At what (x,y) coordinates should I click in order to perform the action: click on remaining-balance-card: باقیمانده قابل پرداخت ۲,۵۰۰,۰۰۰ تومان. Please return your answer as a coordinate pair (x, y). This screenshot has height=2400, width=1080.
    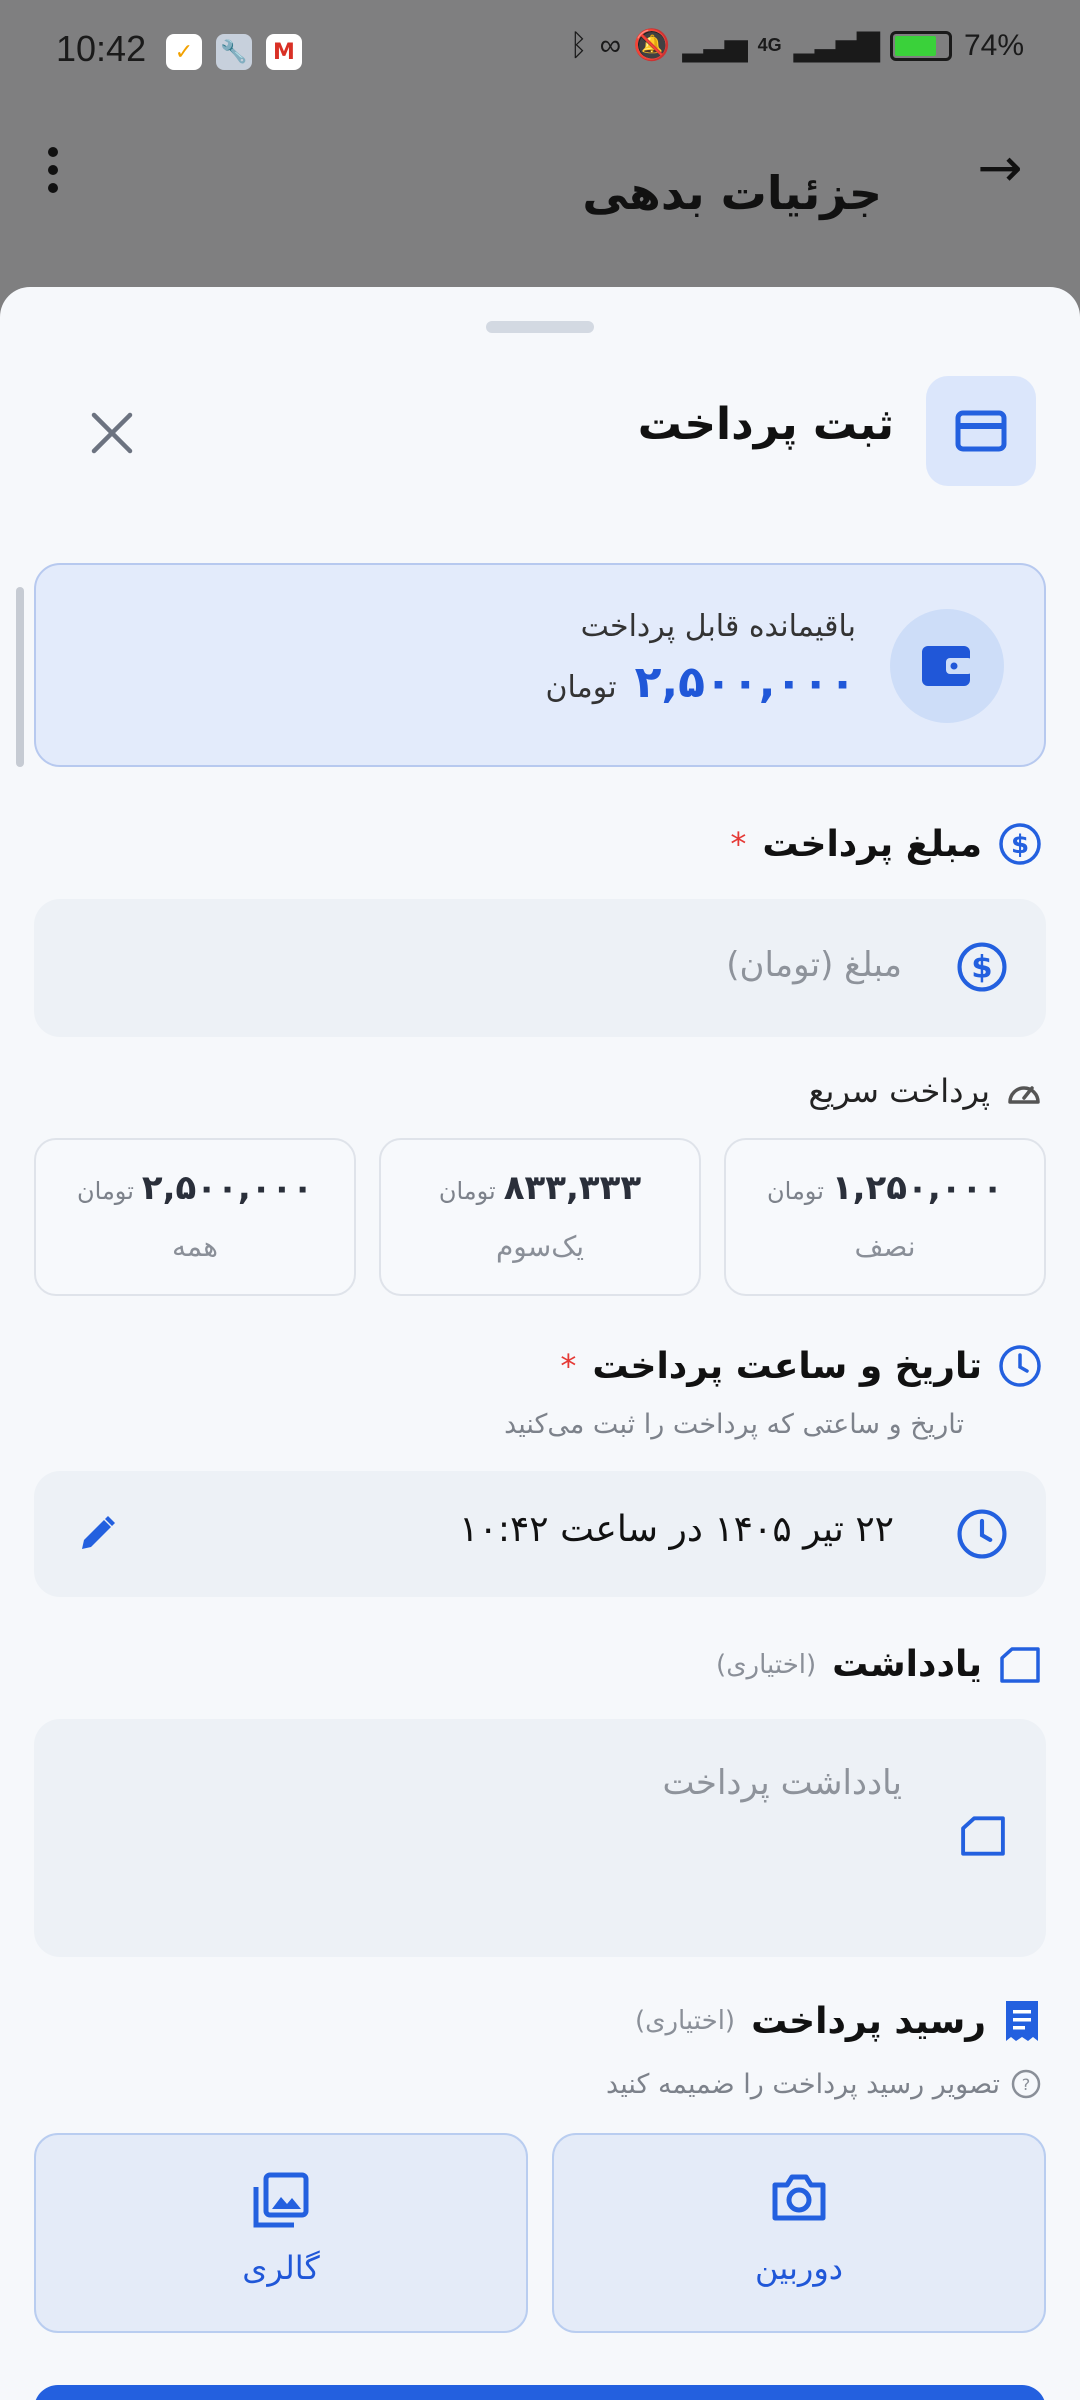
    Looking at the image, I should click on (540, 665).